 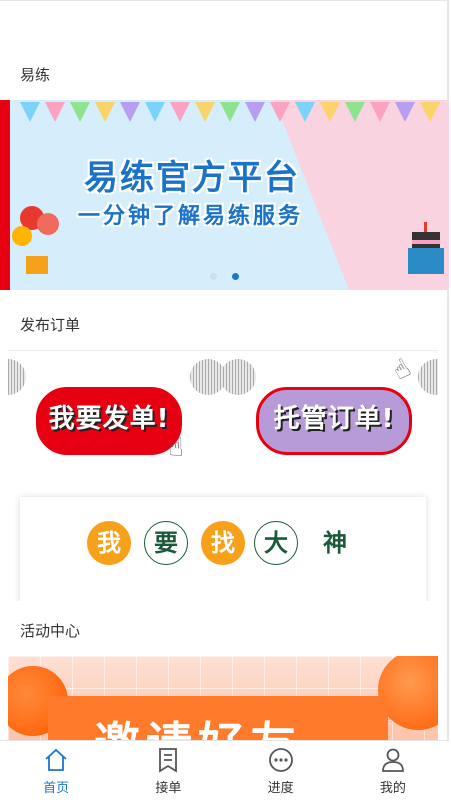 I want to click on tab-progress: 进度, so click(x=281, y=772).